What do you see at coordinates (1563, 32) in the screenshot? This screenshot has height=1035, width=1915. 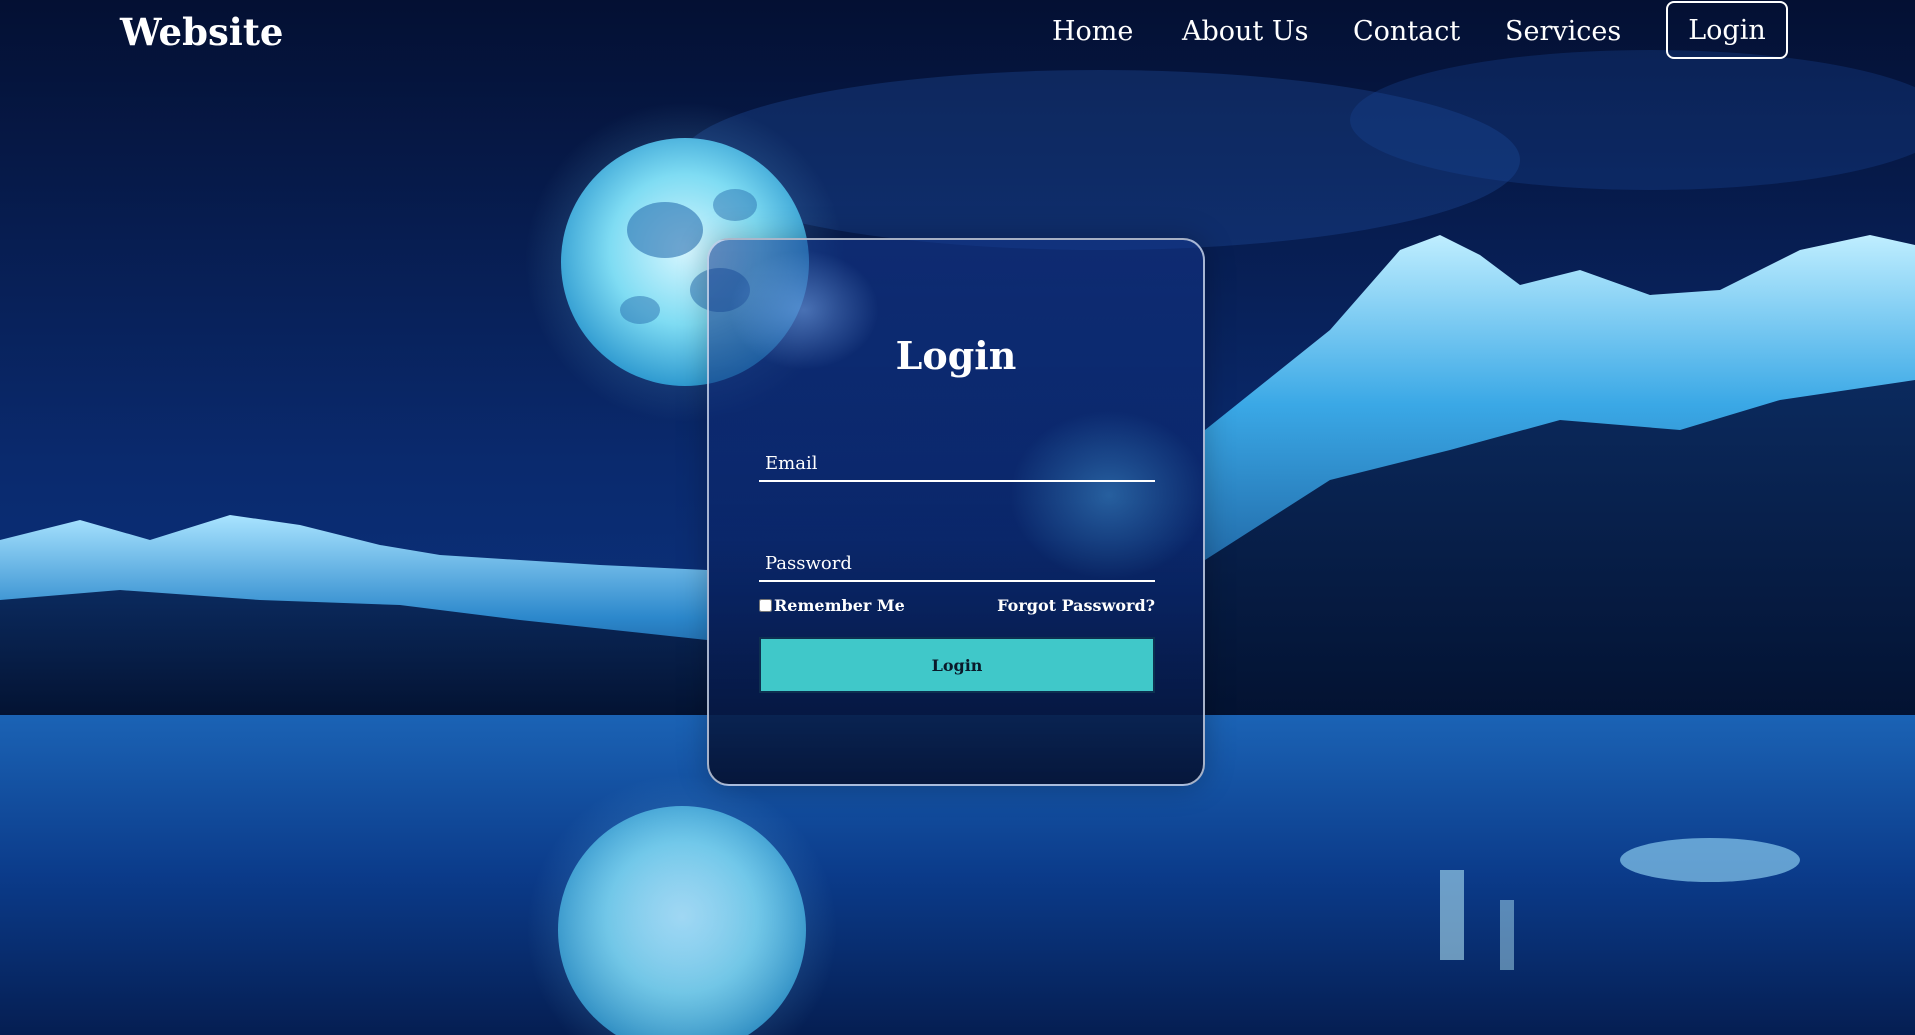 I see `nav-services-link: Services` at bounding box center [1563, 32].